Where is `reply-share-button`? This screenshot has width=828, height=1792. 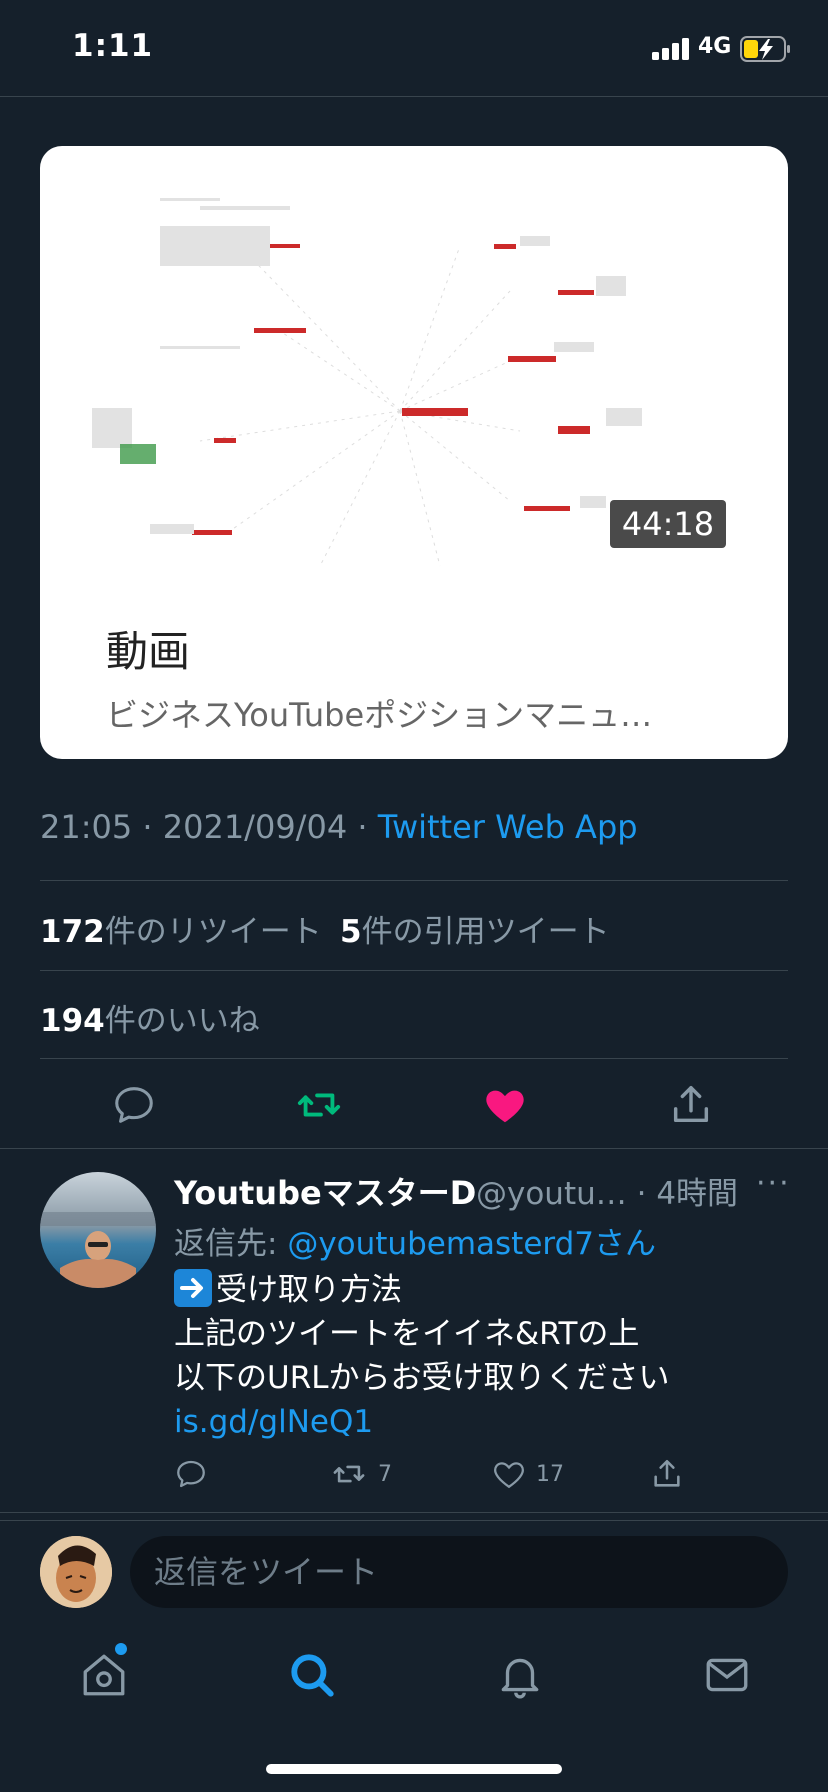 reply-share-button is located at coordinates (667, 1474).